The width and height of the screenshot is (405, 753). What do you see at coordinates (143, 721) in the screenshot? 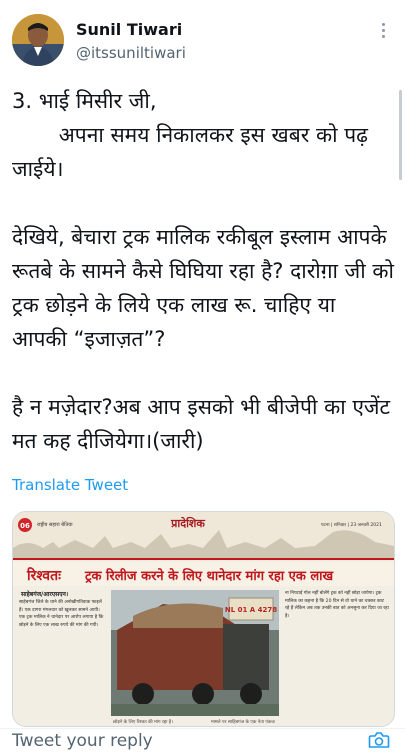
I see `caption-left: छोड़ने के लिए रिश्वत की मांग रहा है।` at bounding box center [143, 721].